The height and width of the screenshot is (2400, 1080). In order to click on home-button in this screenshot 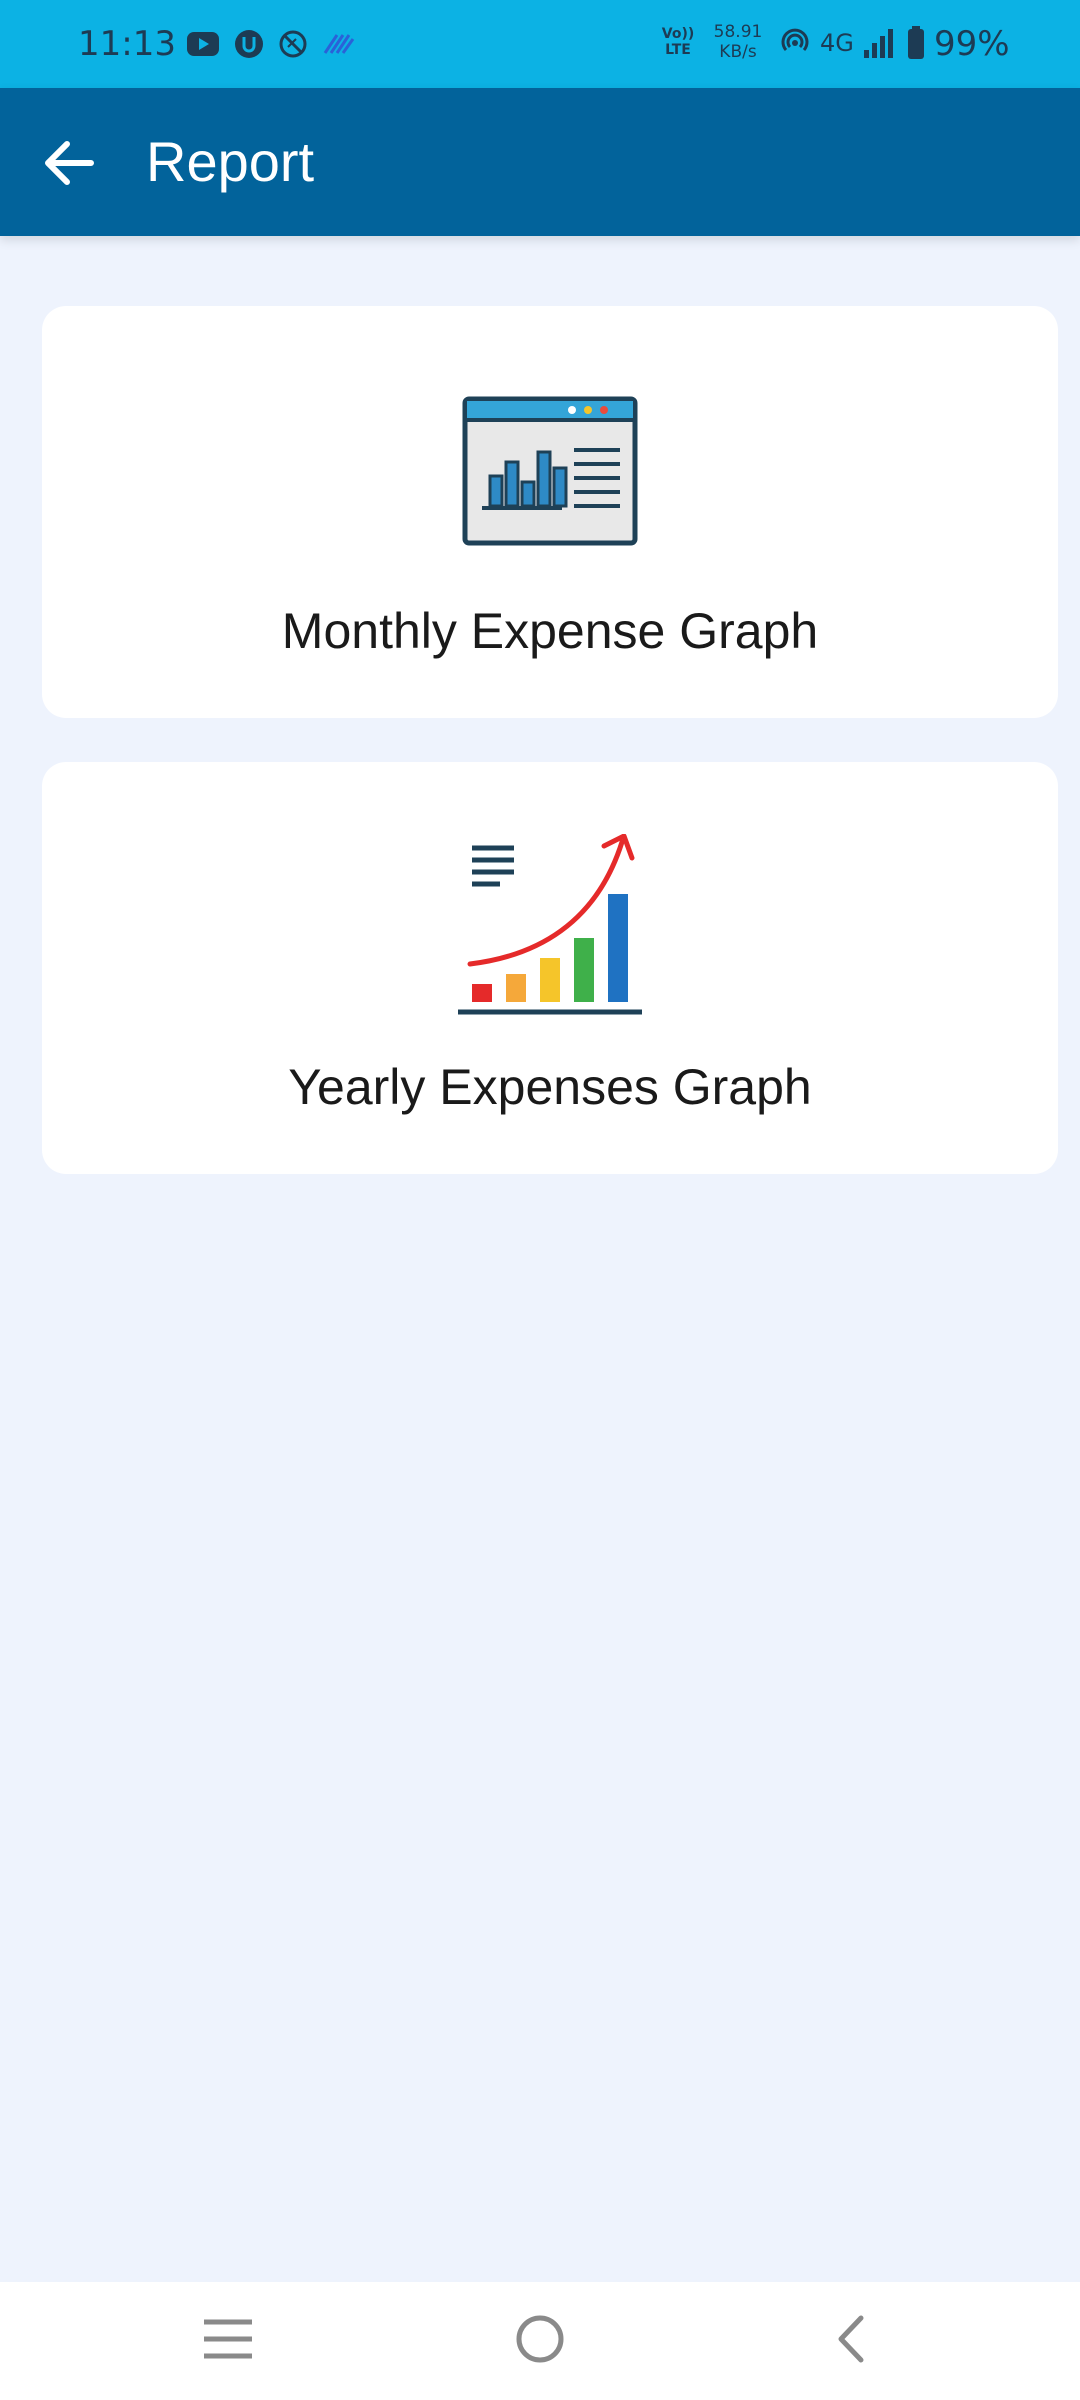, I will do `click(540, 2341)`.